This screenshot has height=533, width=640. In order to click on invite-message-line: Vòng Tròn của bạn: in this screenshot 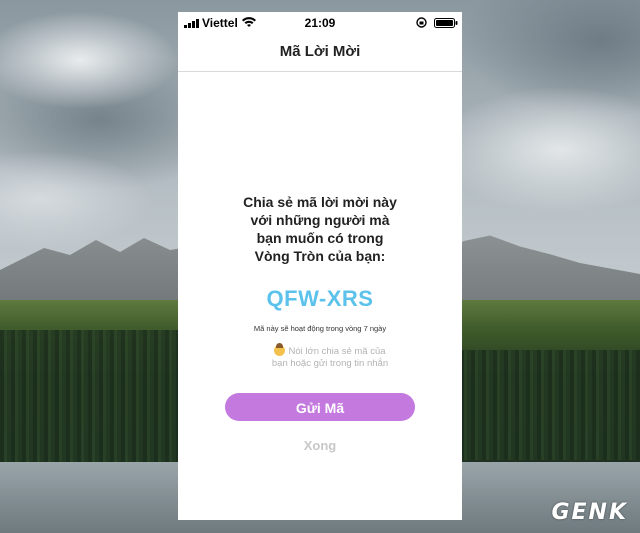, I will do `click(320, 256)`.